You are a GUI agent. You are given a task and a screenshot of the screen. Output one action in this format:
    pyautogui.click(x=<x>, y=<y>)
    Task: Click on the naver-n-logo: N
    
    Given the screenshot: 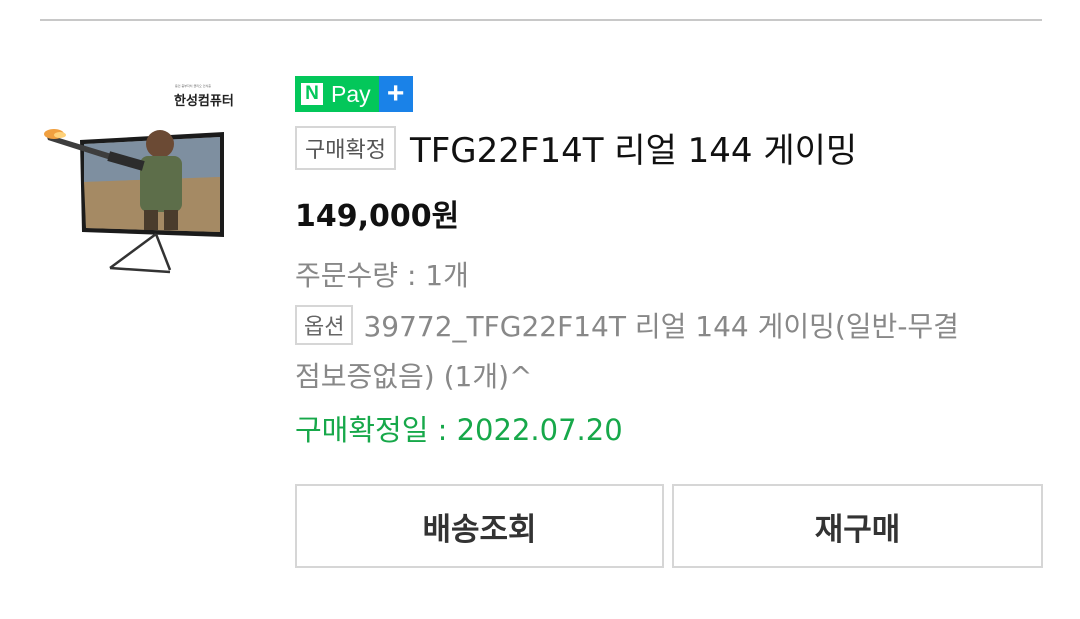 What is the action you would take?
    pyautogui.click(x=312, y=94)
    